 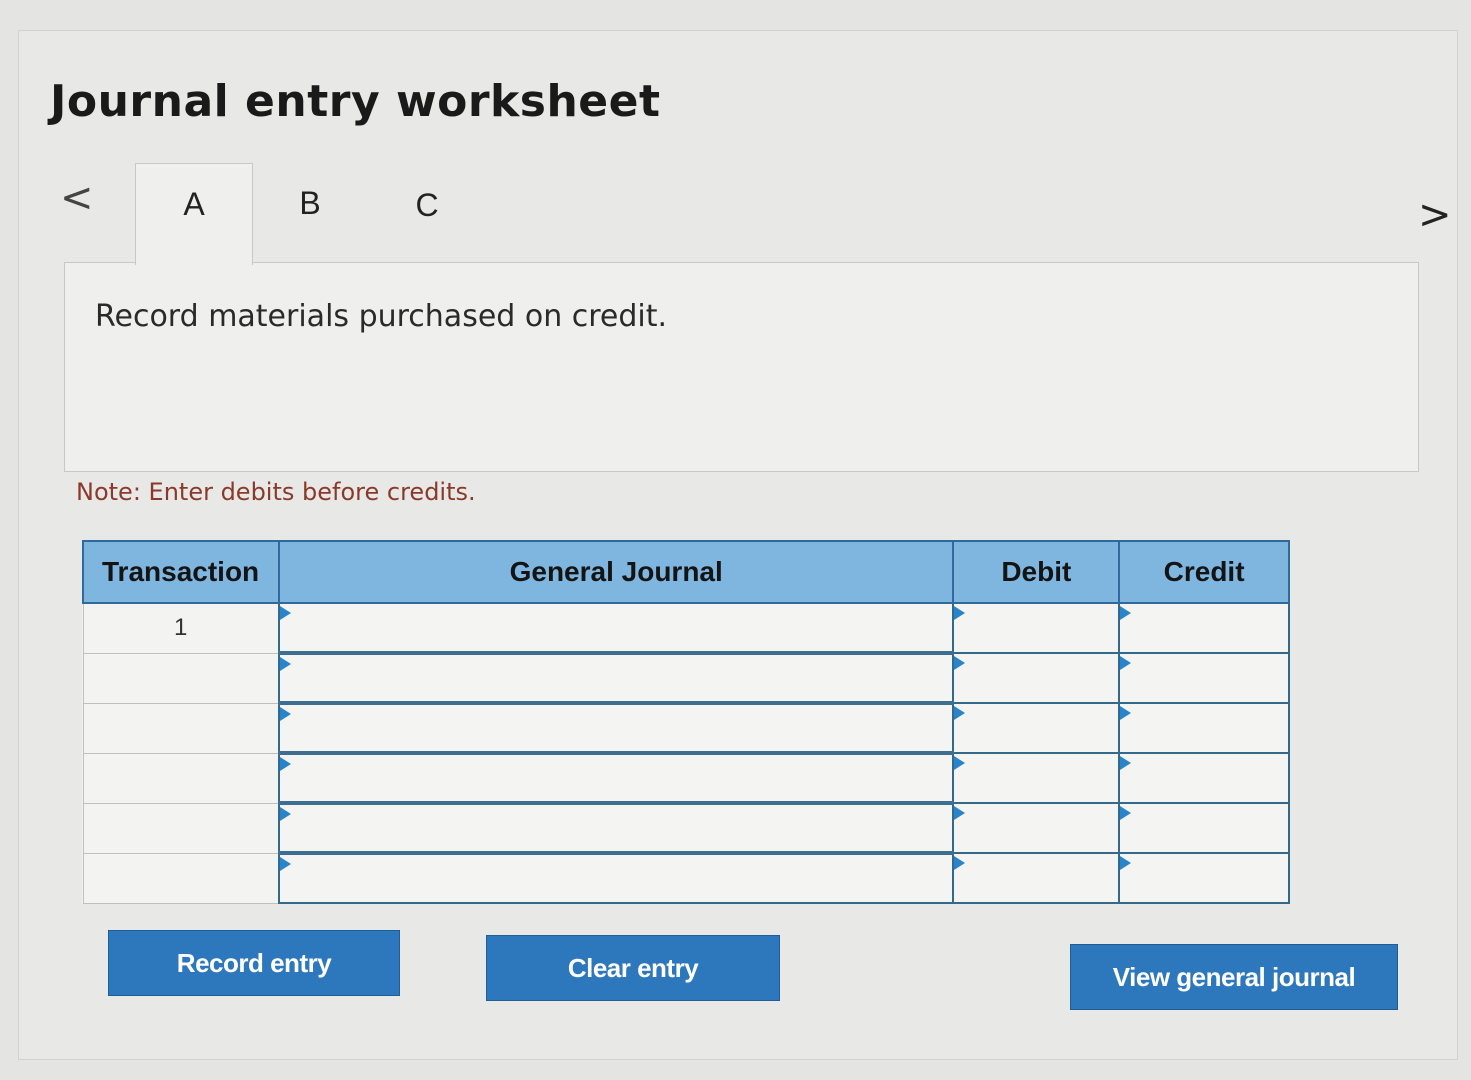 What do you see at coordinates (616, 572) in the screenshot?
I see `header-general-journal: General Journal` at bounding box center [616, 572].